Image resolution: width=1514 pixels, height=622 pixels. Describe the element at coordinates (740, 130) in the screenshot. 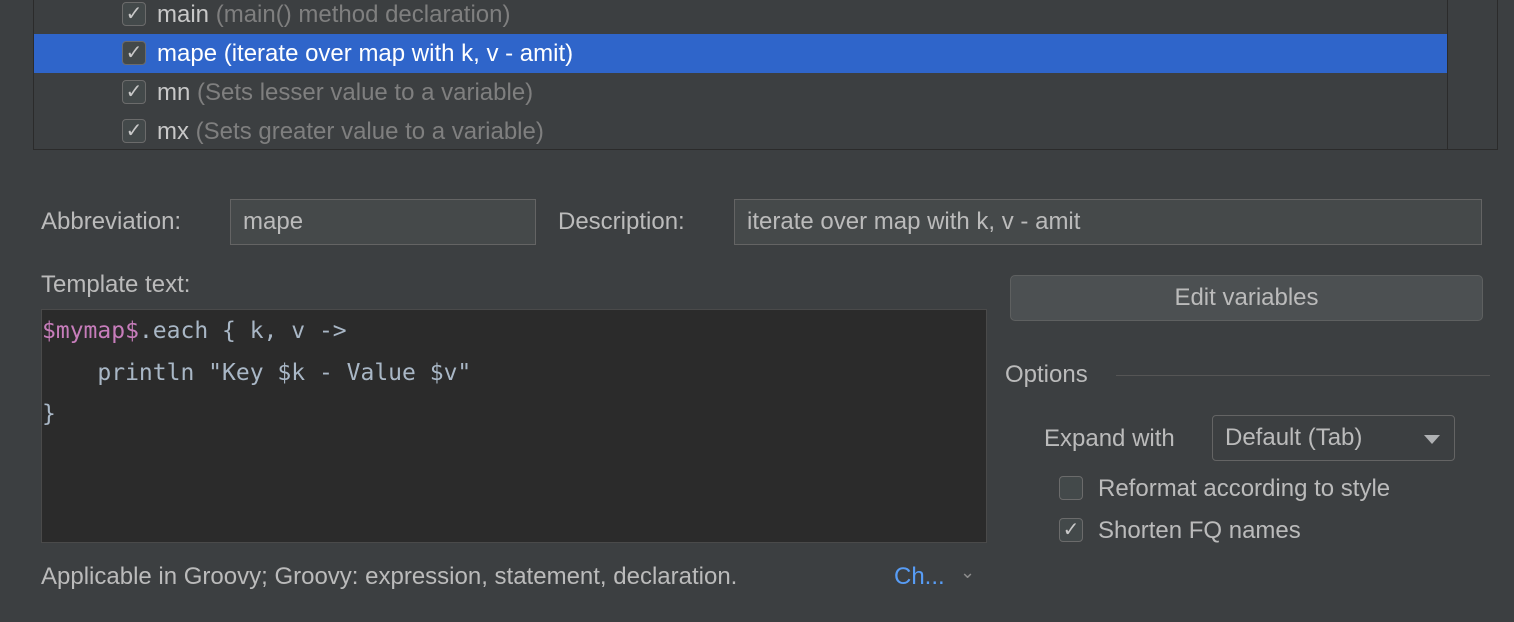

I see `list-item: ✓ mx (Sets greater value to a variable)` at that location.